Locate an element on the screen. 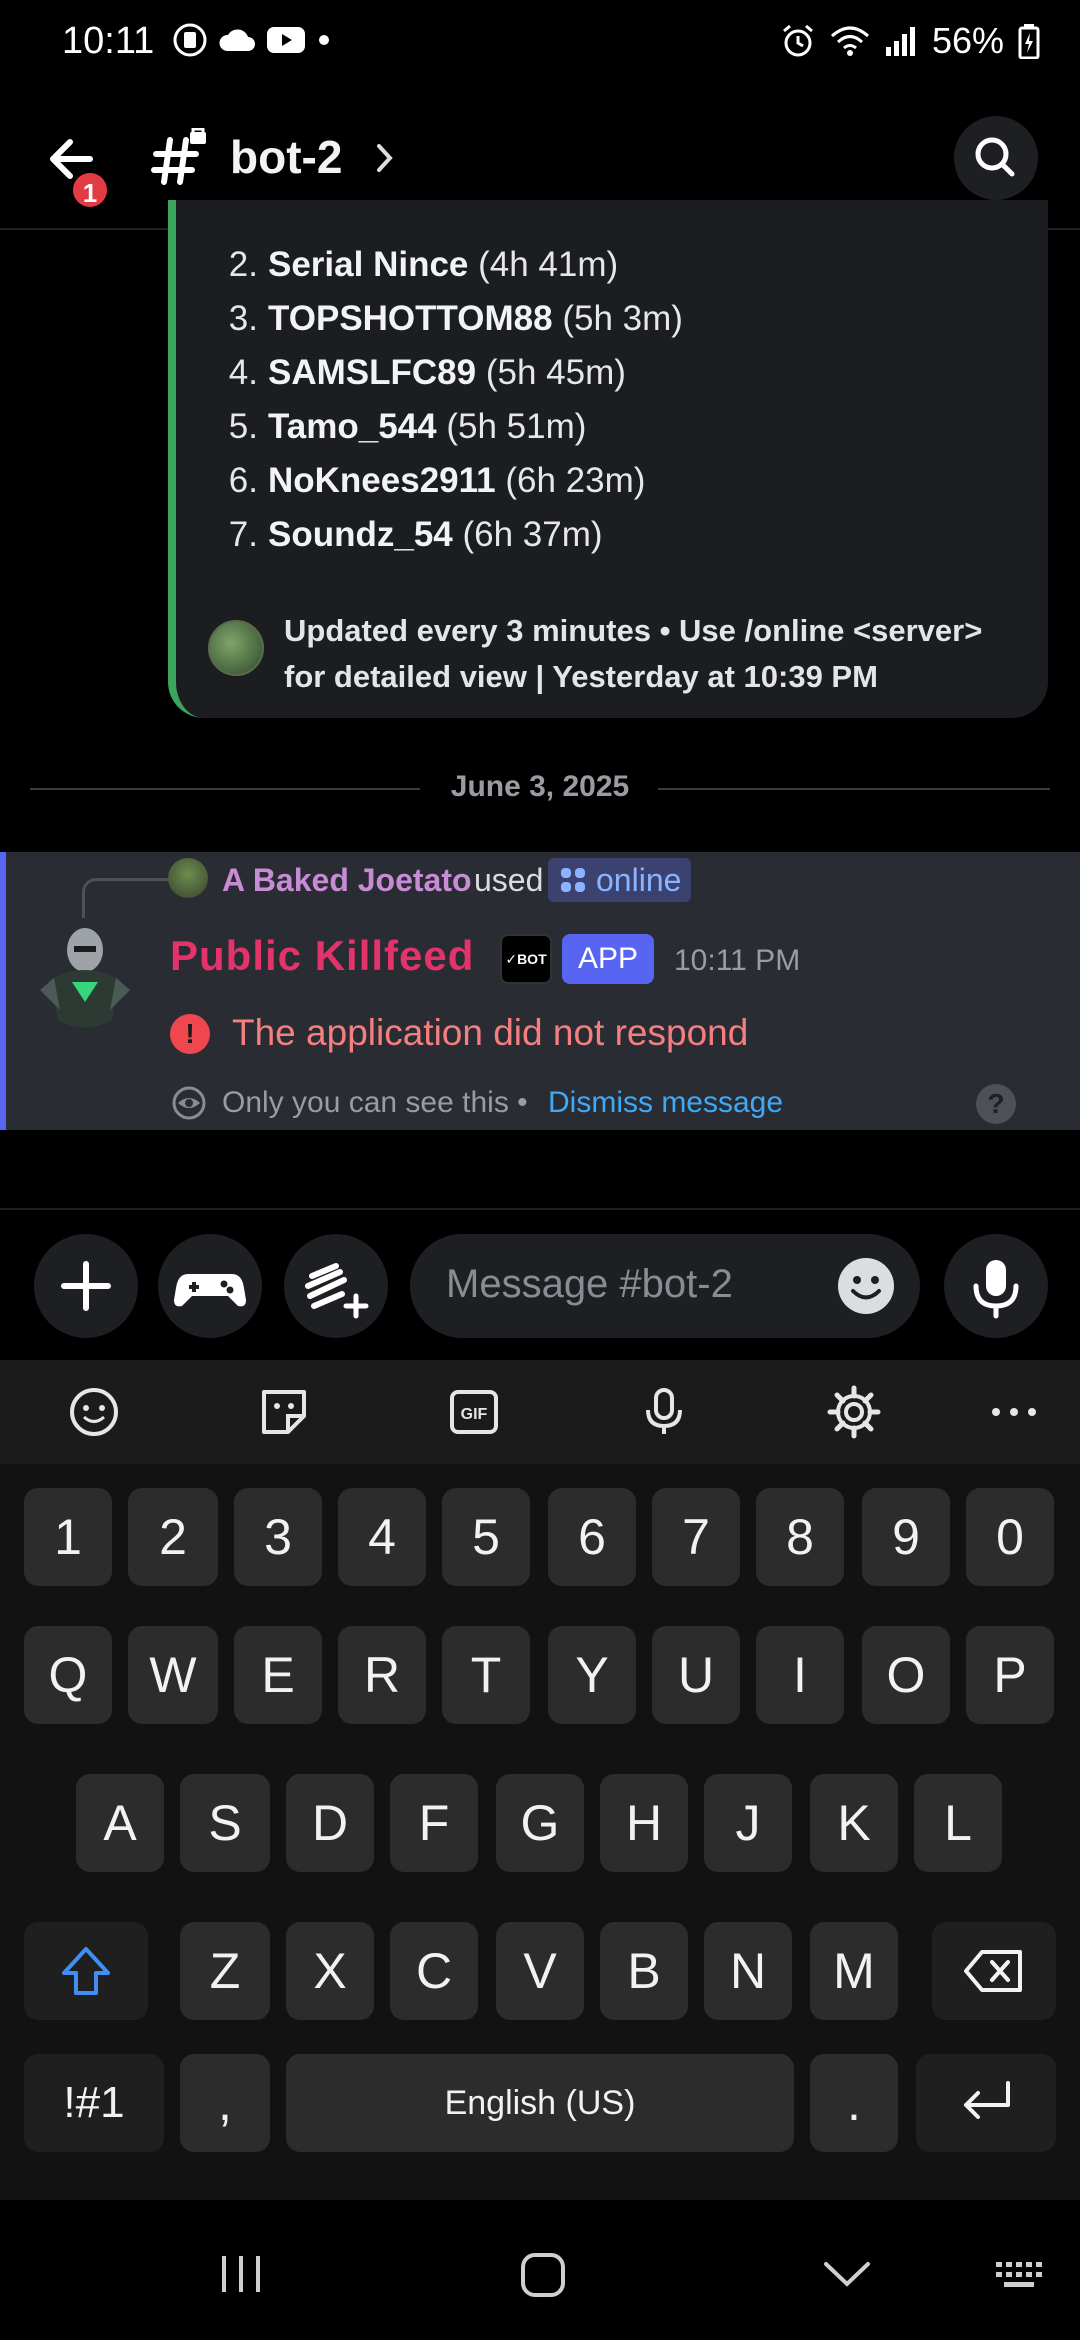 The width and height of the screenshot is (1080, 2340). add-attachment-button is located at coordinates (86, 1286).